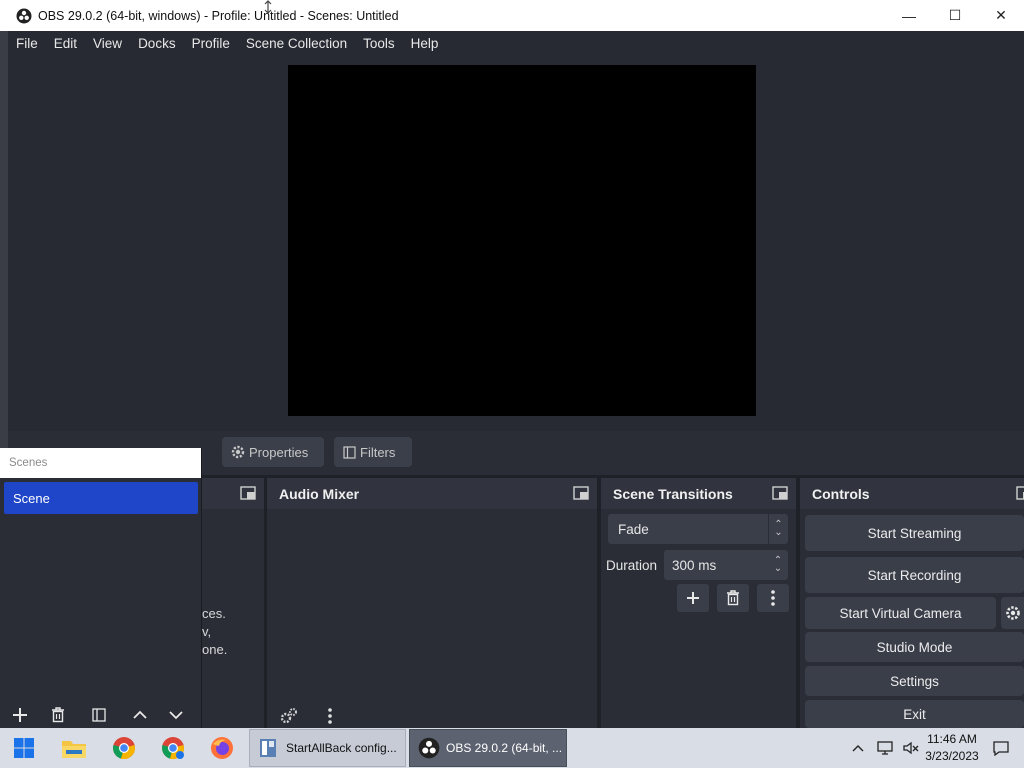 The image size is (1024, 768). I want to click on properties-button: Properties, so click(273, 452).